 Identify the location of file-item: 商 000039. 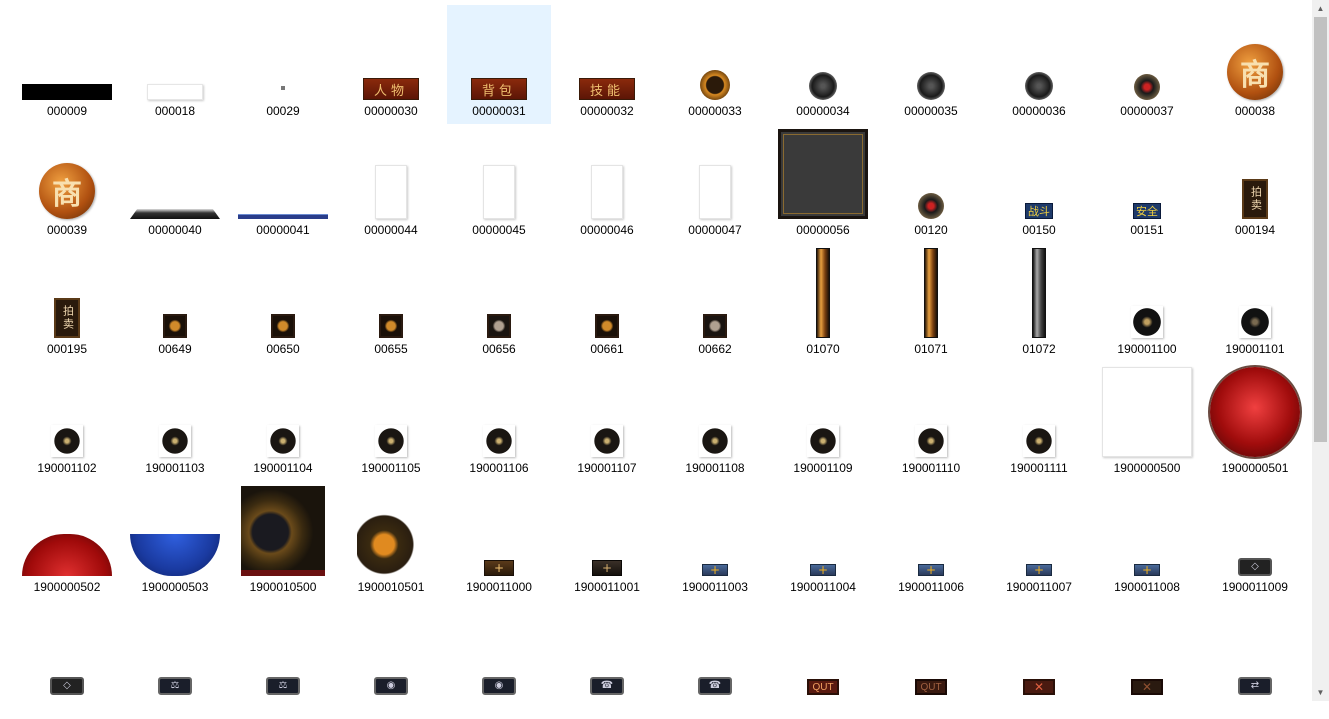
(67, 183).